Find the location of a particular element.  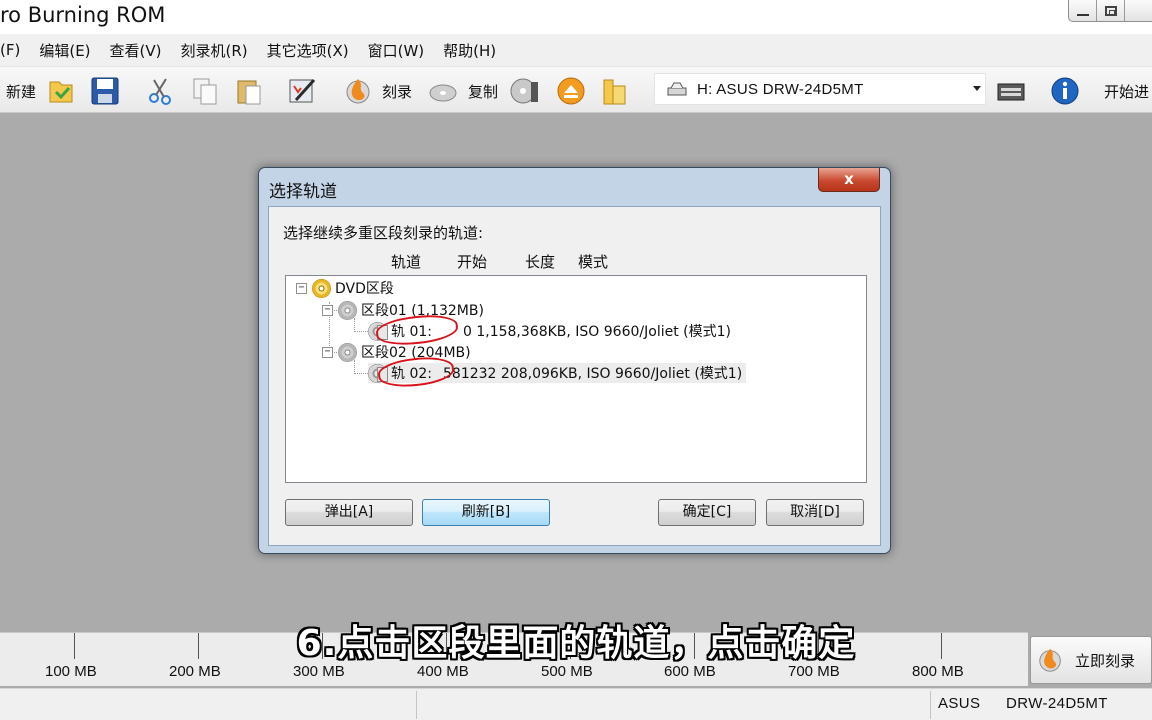

disc-info-button is located at coordinates (525, 91).